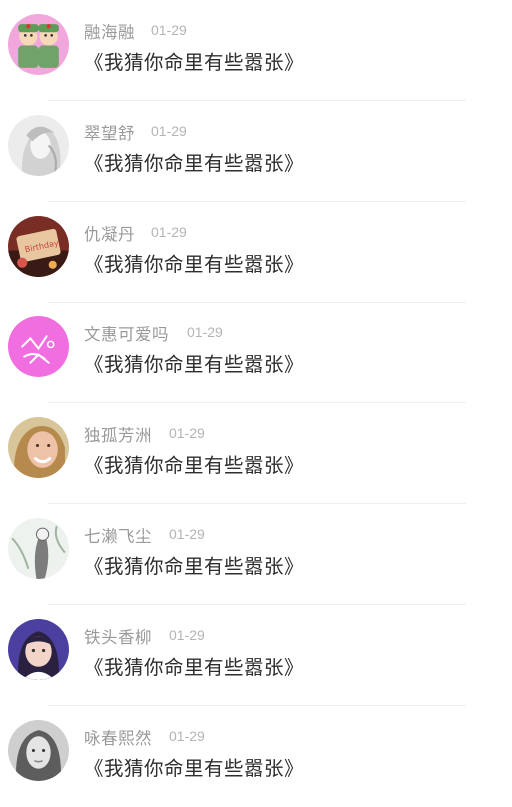 The image size is (512, 807). What do you see at coordinates (118, 636) in the screenshot?
I see `comment-username: 铁头香柳` at bounding box center [118, 636].